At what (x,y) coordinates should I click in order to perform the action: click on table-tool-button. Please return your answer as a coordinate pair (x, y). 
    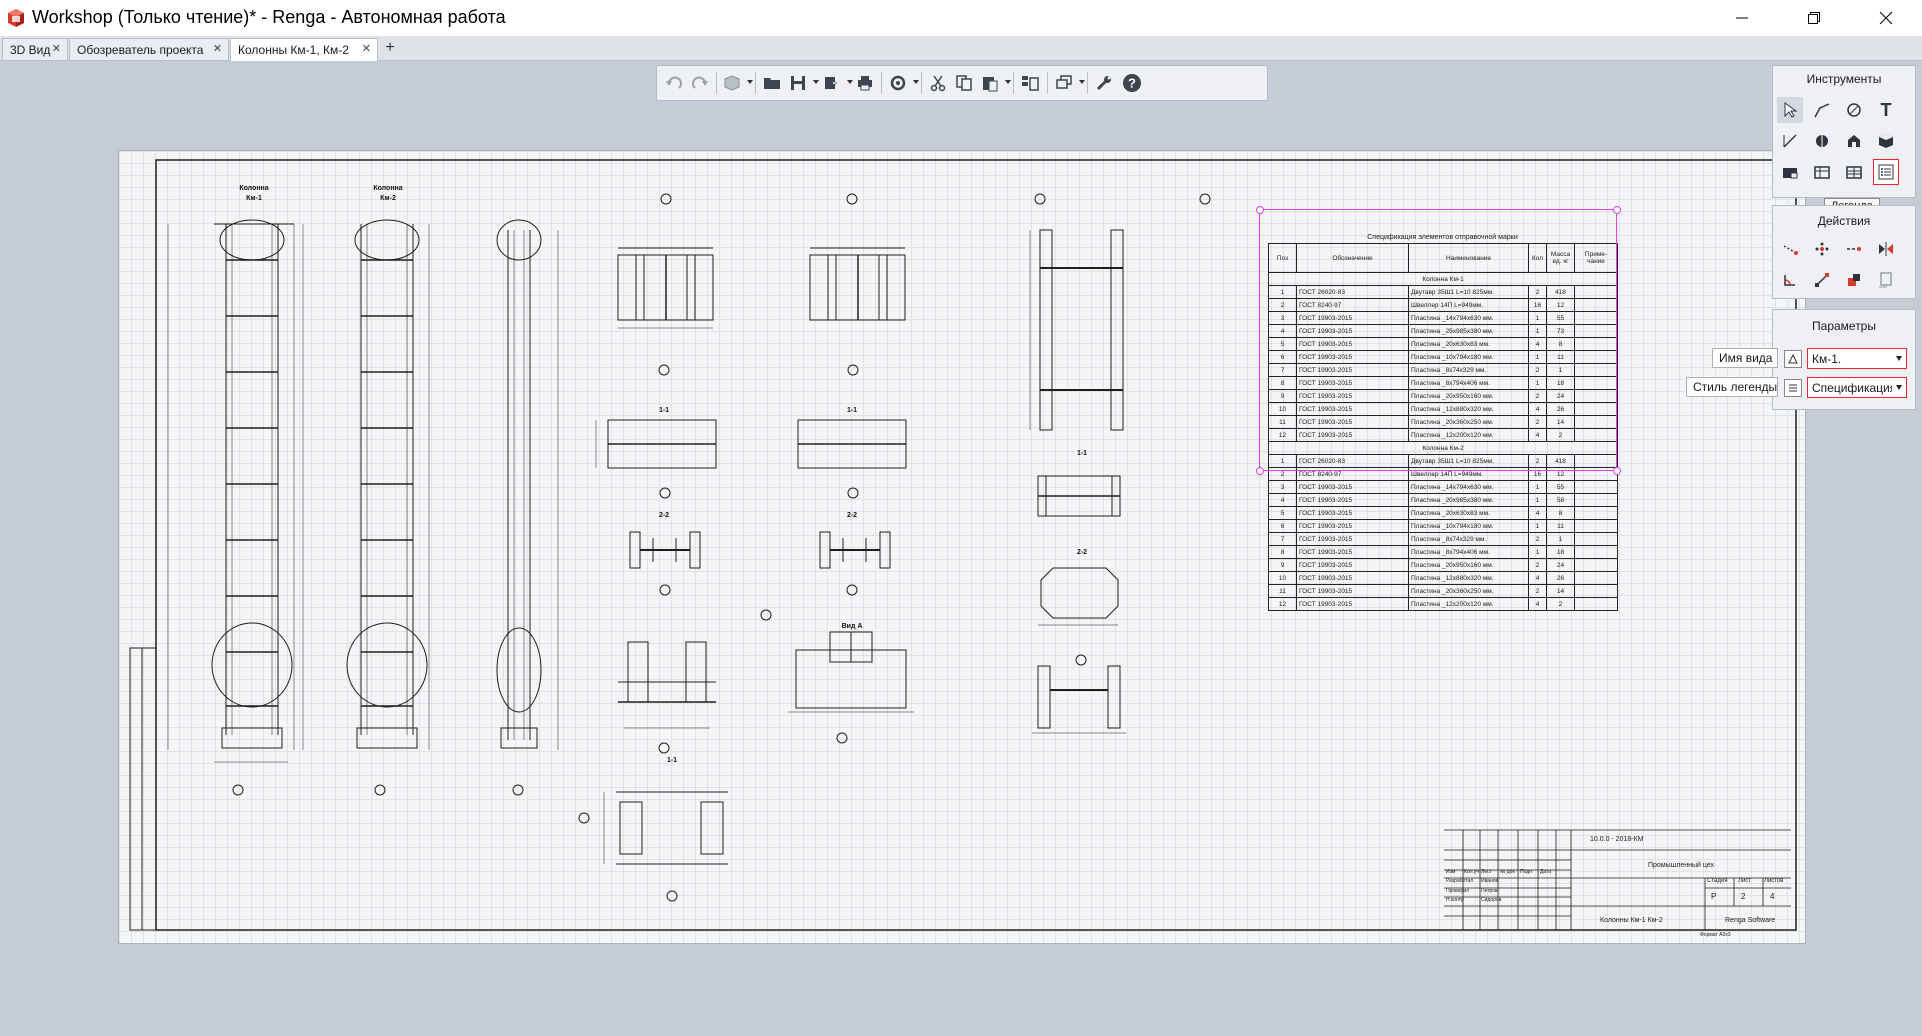
    Looking at the image, I should click on (1854, 172).